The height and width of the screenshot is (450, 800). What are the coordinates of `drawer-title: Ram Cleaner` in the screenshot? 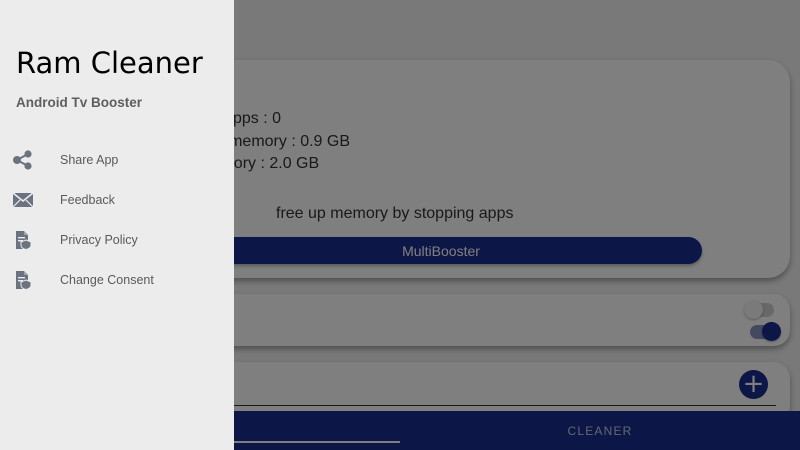 It's located at (109, 63).